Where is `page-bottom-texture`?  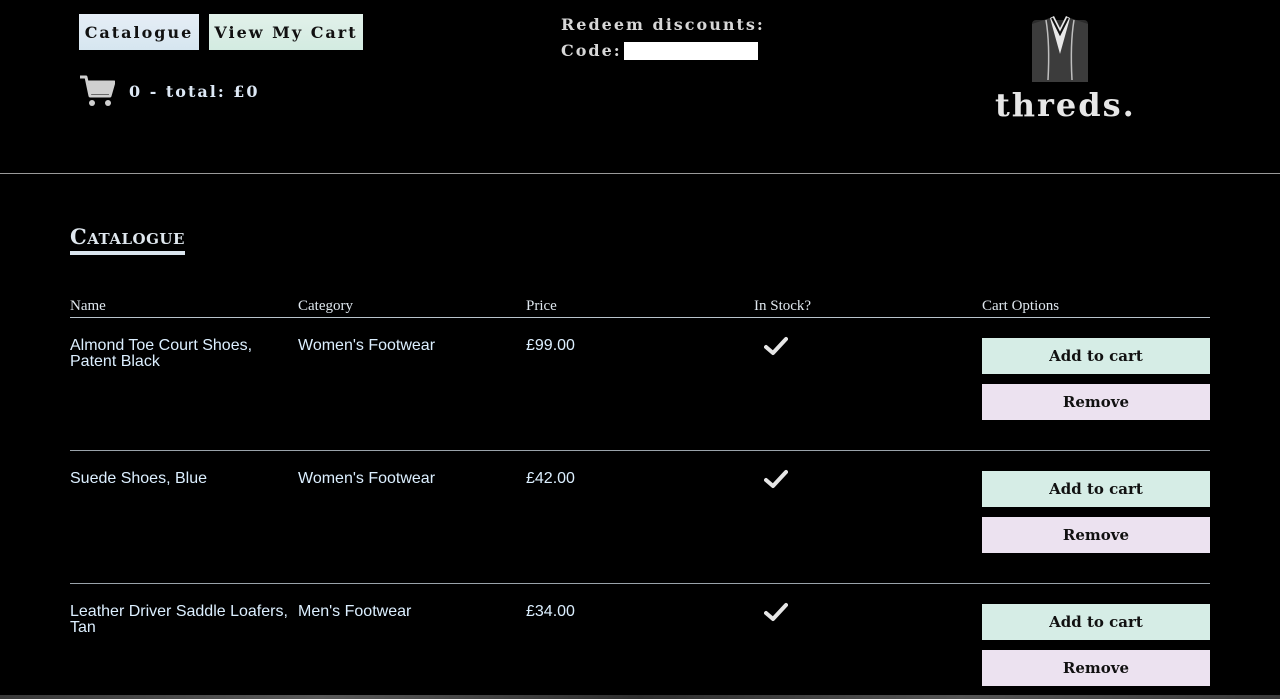
page-bottom-texture is located at coordinates (640, 697).